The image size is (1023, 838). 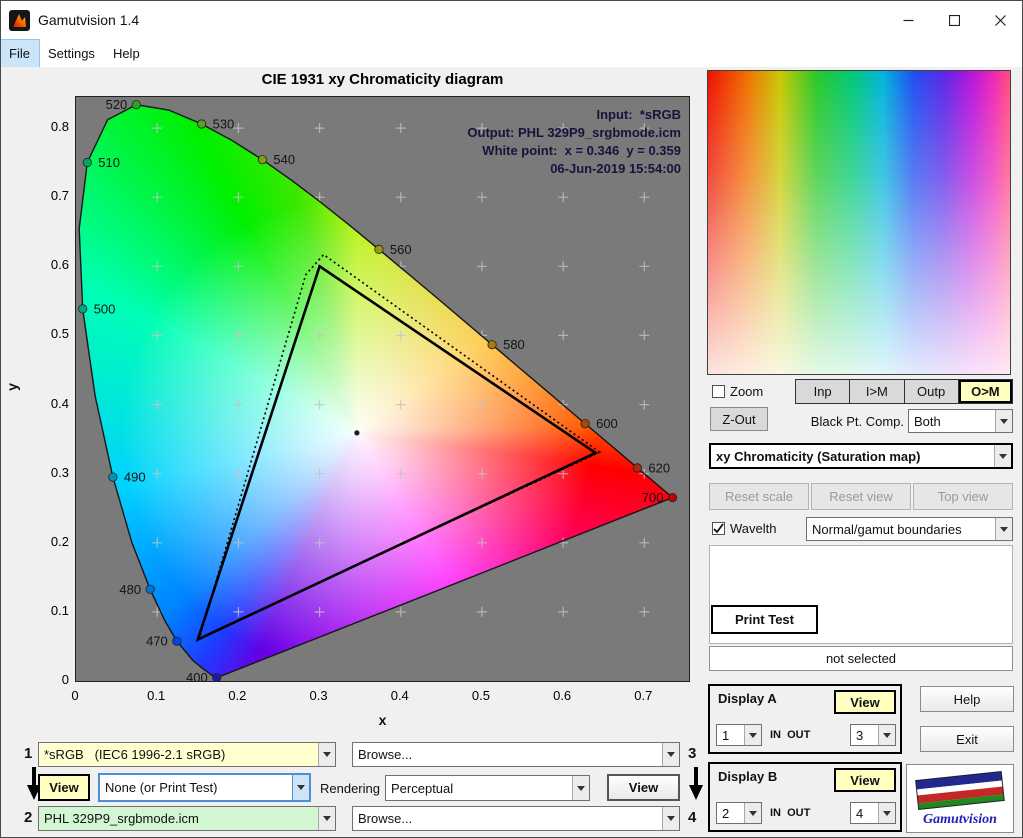 What do you see at coordinates (861, 658) in the screenshot?
I see `status-bar: not selected` at bounding box center [861, 658].